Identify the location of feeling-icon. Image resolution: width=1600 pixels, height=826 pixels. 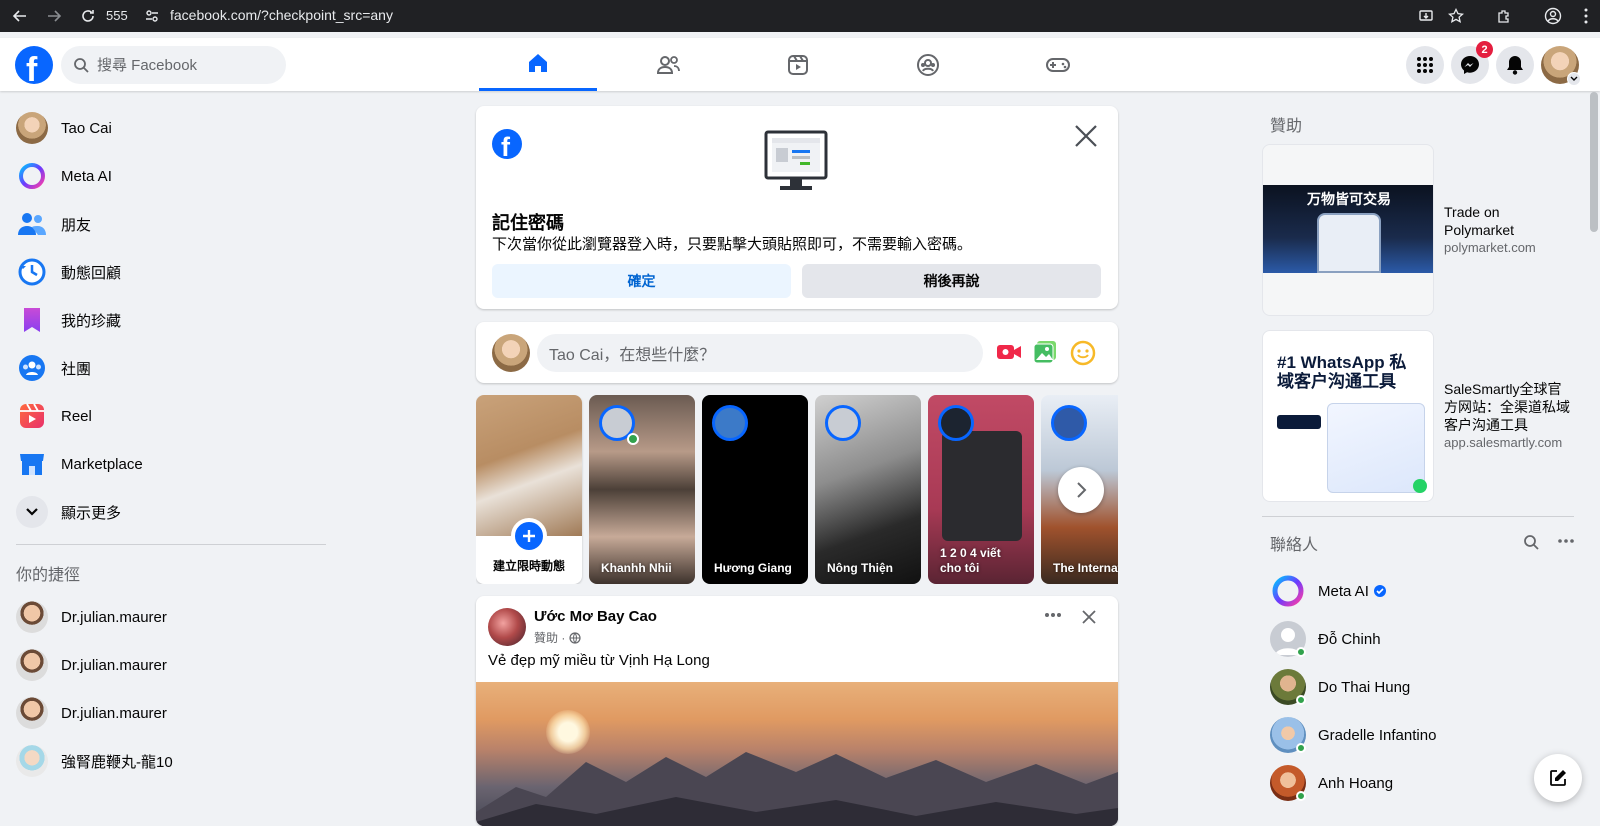
(1083, 353).